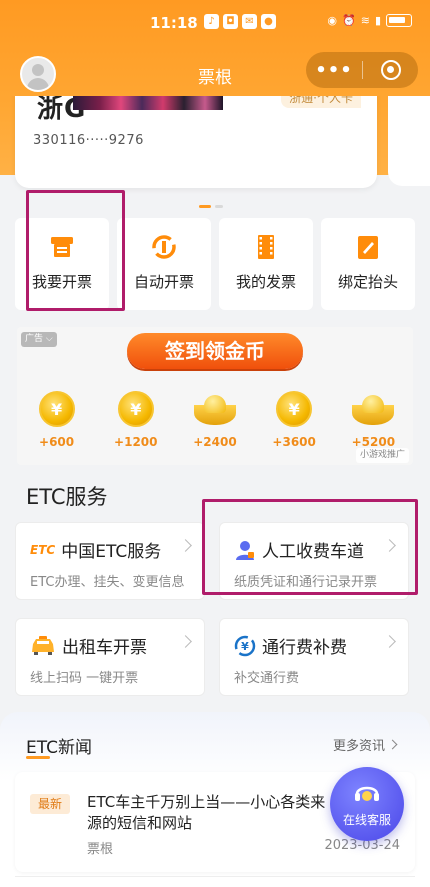  What do you see at coordinates (230, 21) in the screenshot?
I see `chat-icon: ◘` at bounding box center [230, 21].